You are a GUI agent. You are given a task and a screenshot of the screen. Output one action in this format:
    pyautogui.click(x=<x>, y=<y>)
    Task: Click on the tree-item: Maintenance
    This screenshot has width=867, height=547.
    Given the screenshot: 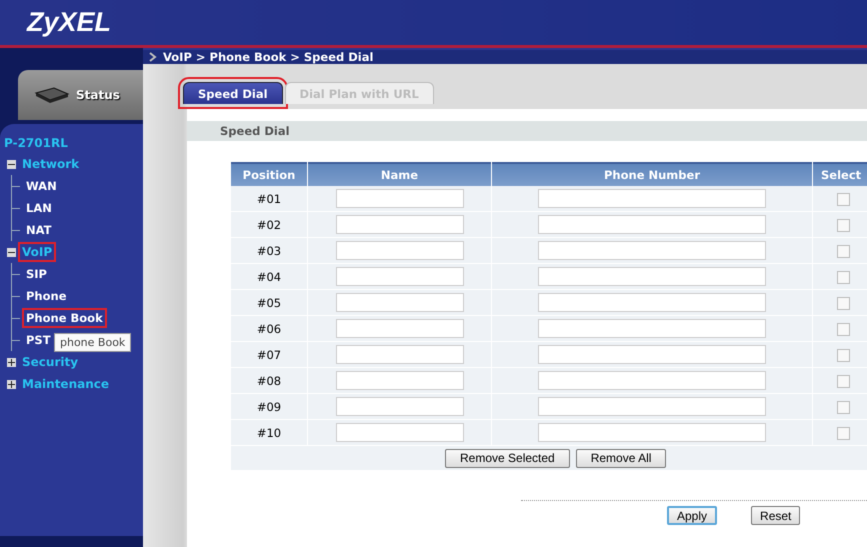 What is the action you would take?
    pyautogui.click(x=66, y=384)
    